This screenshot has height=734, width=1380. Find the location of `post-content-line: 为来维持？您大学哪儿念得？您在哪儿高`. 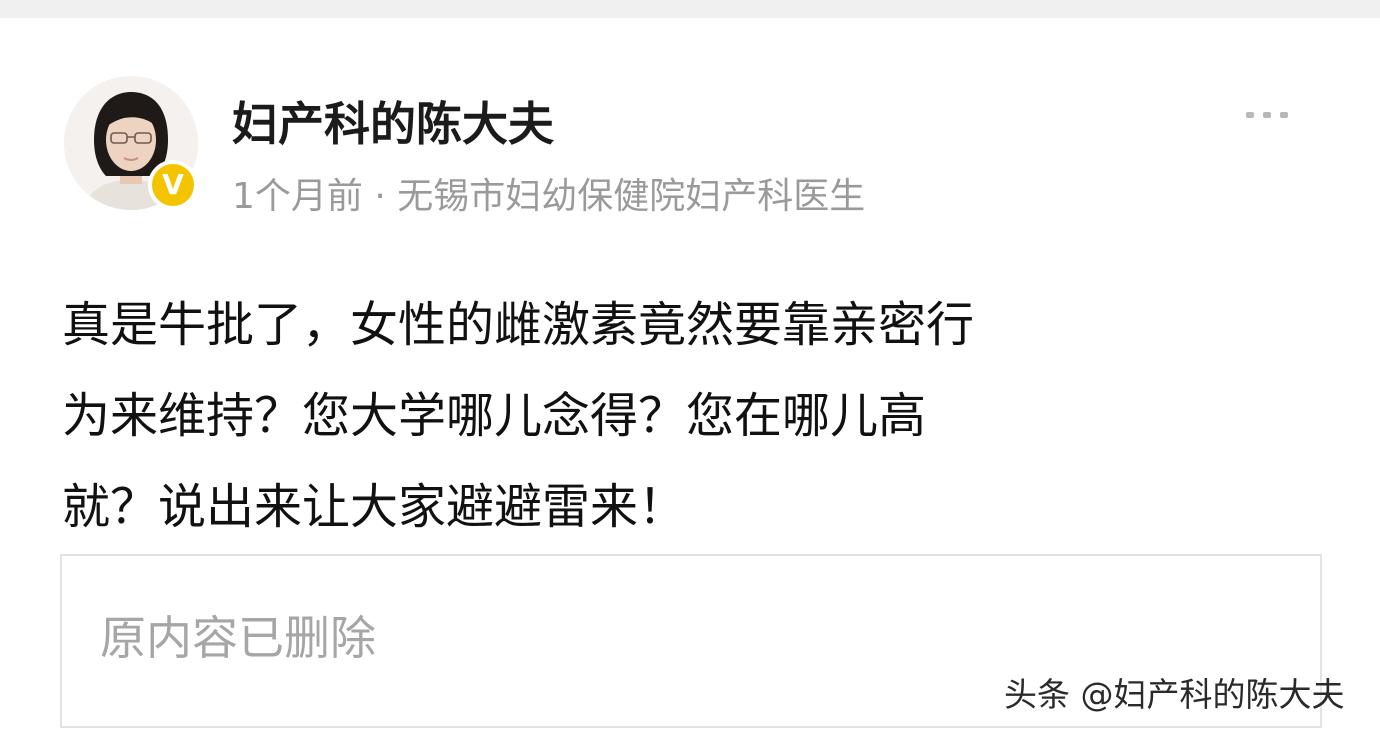

post-content-line: 为来维持？您大学哪儿念得？您在哪儿高 is located at coordinates (494, 416).